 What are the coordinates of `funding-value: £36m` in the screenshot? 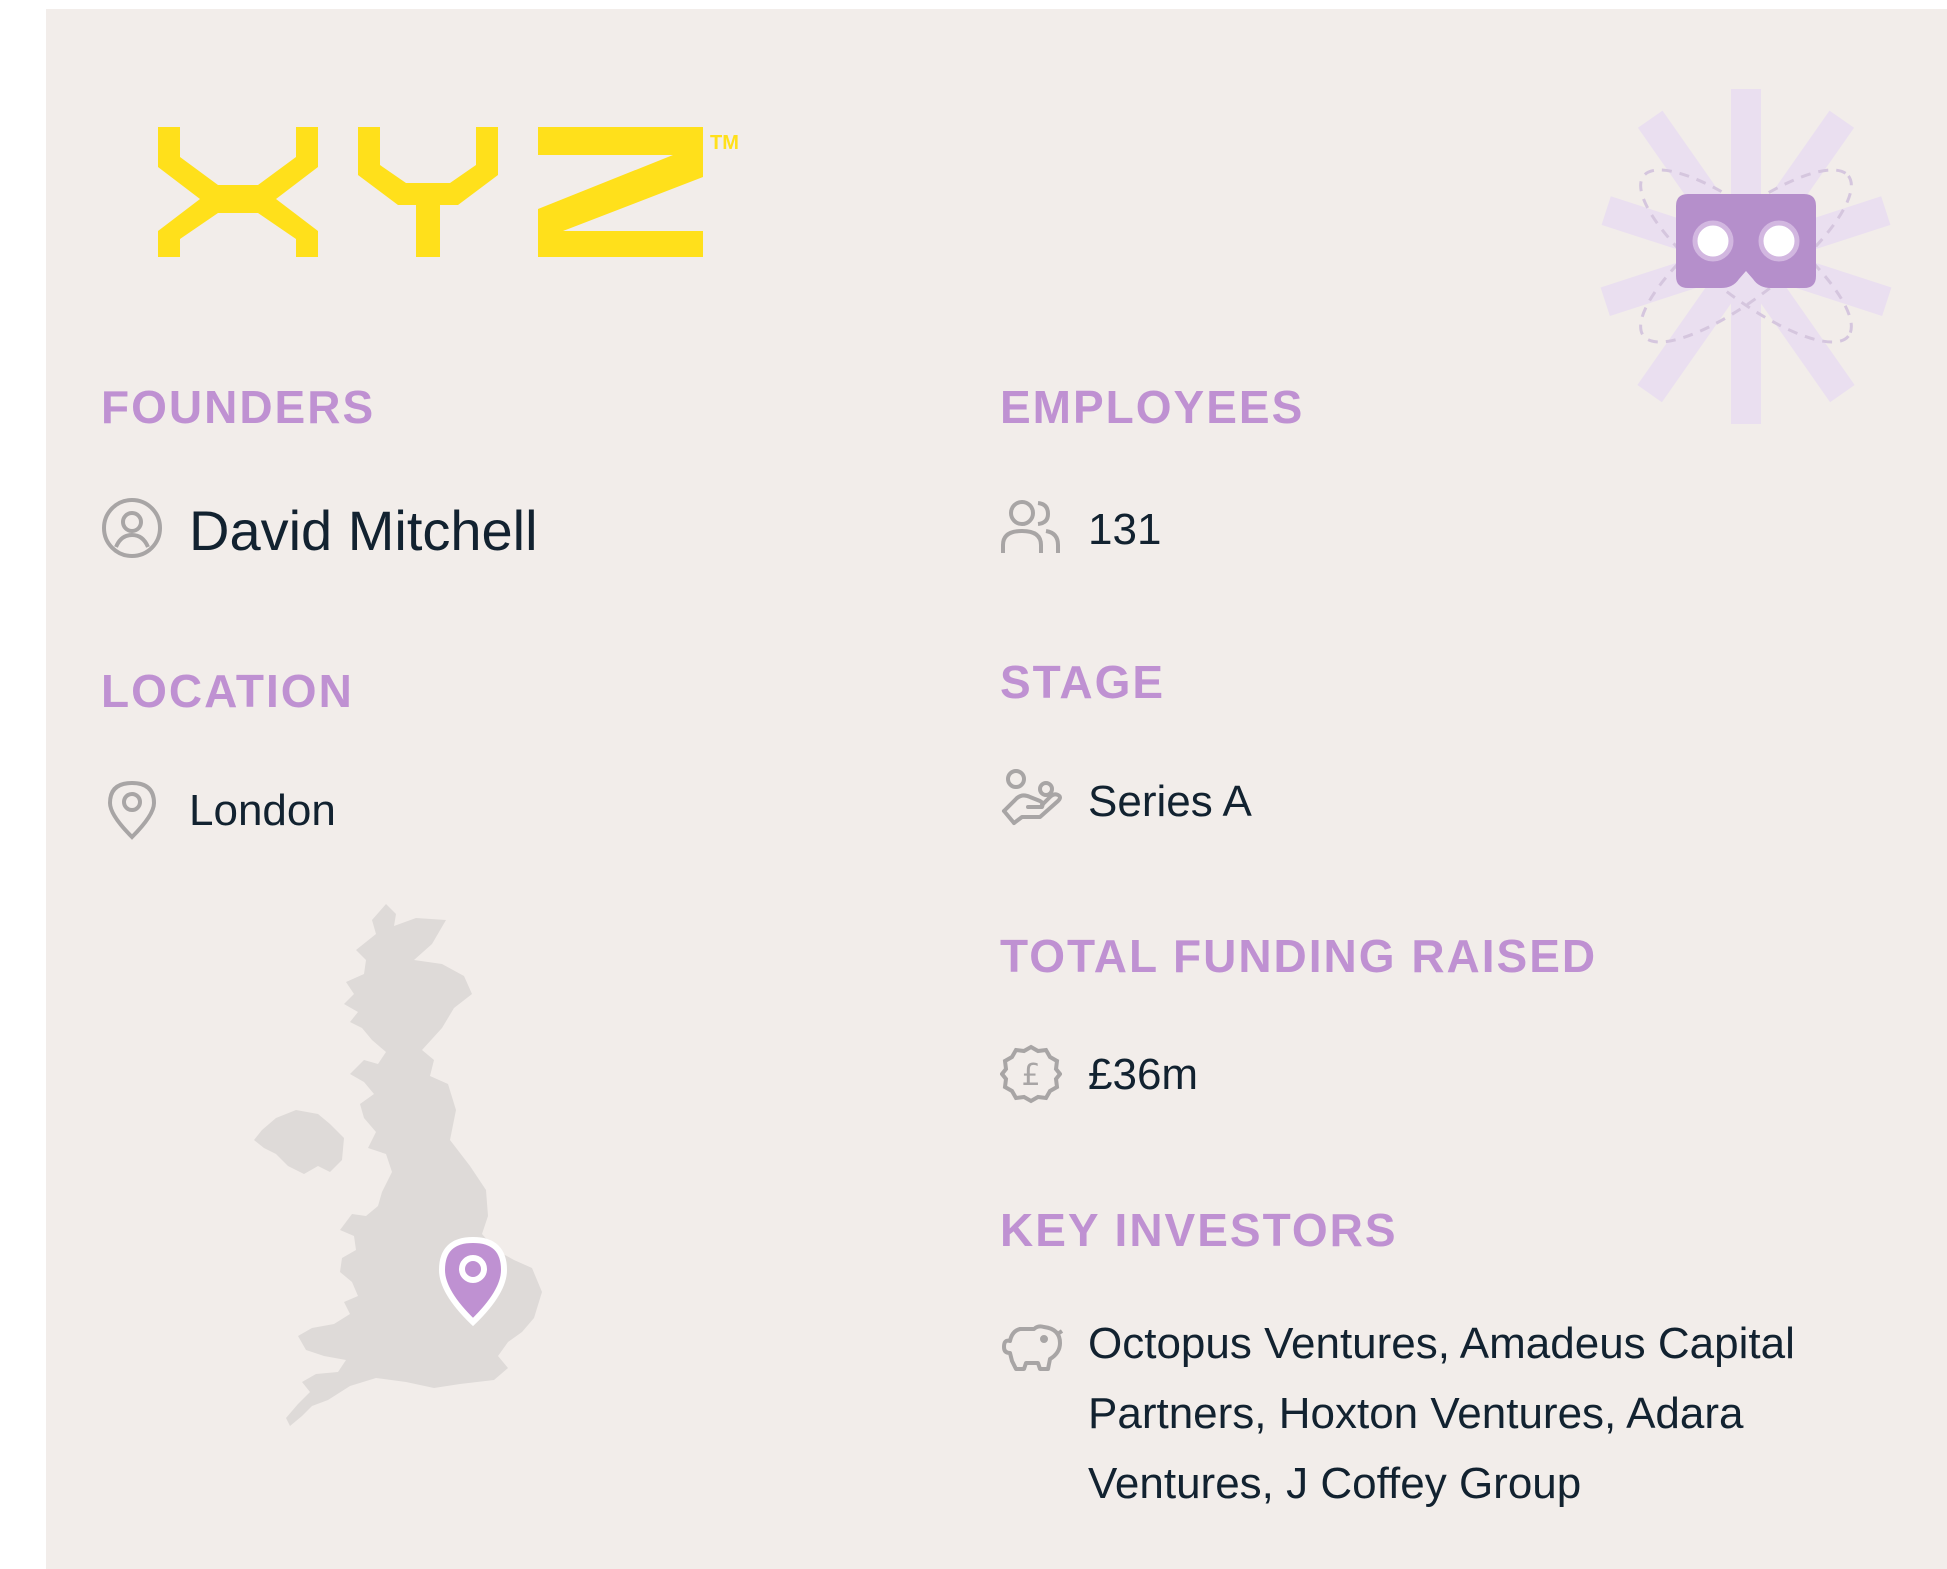 It's located at (1143, 1074).